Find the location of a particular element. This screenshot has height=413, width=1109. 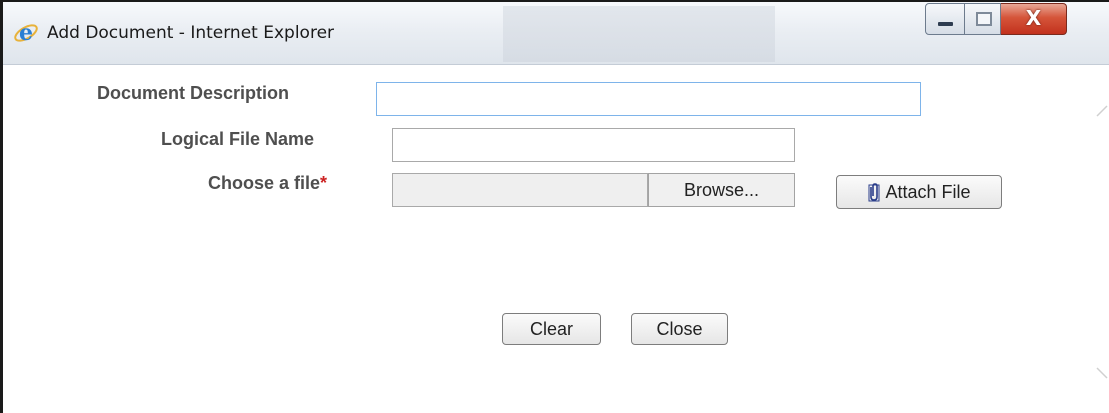

attach-file-button: Attach File is located at coordinates (919, 192).